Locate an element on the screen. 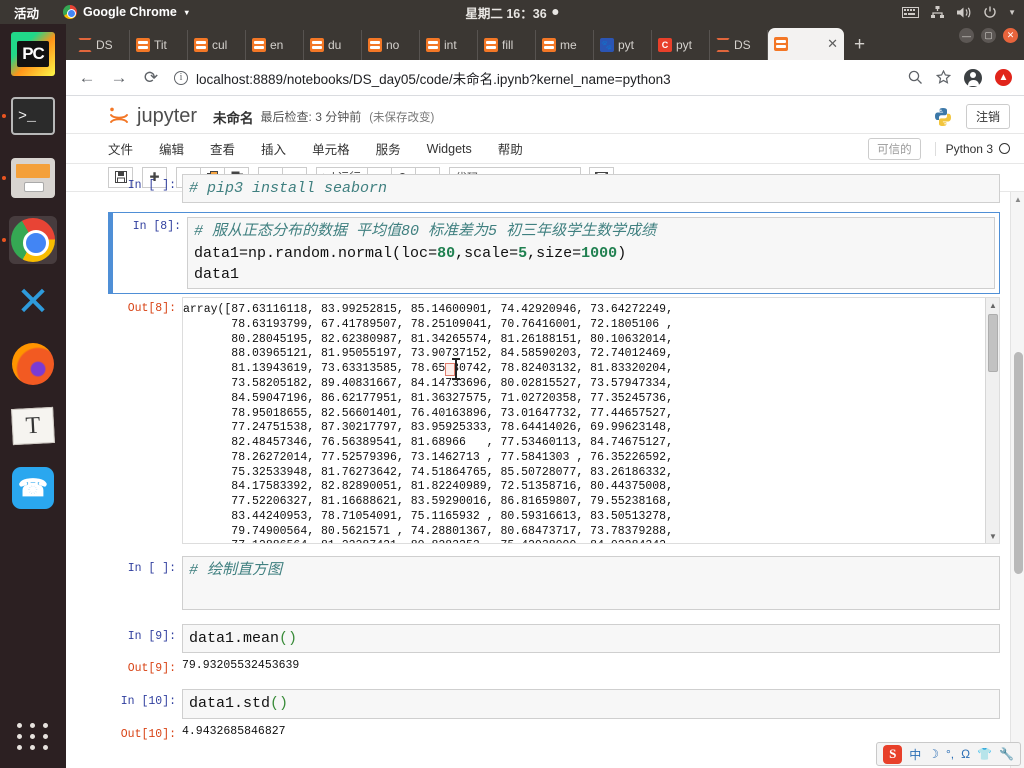  notebook-cell-4: In [10]: data1.std() is located at coordinates (554, 704).